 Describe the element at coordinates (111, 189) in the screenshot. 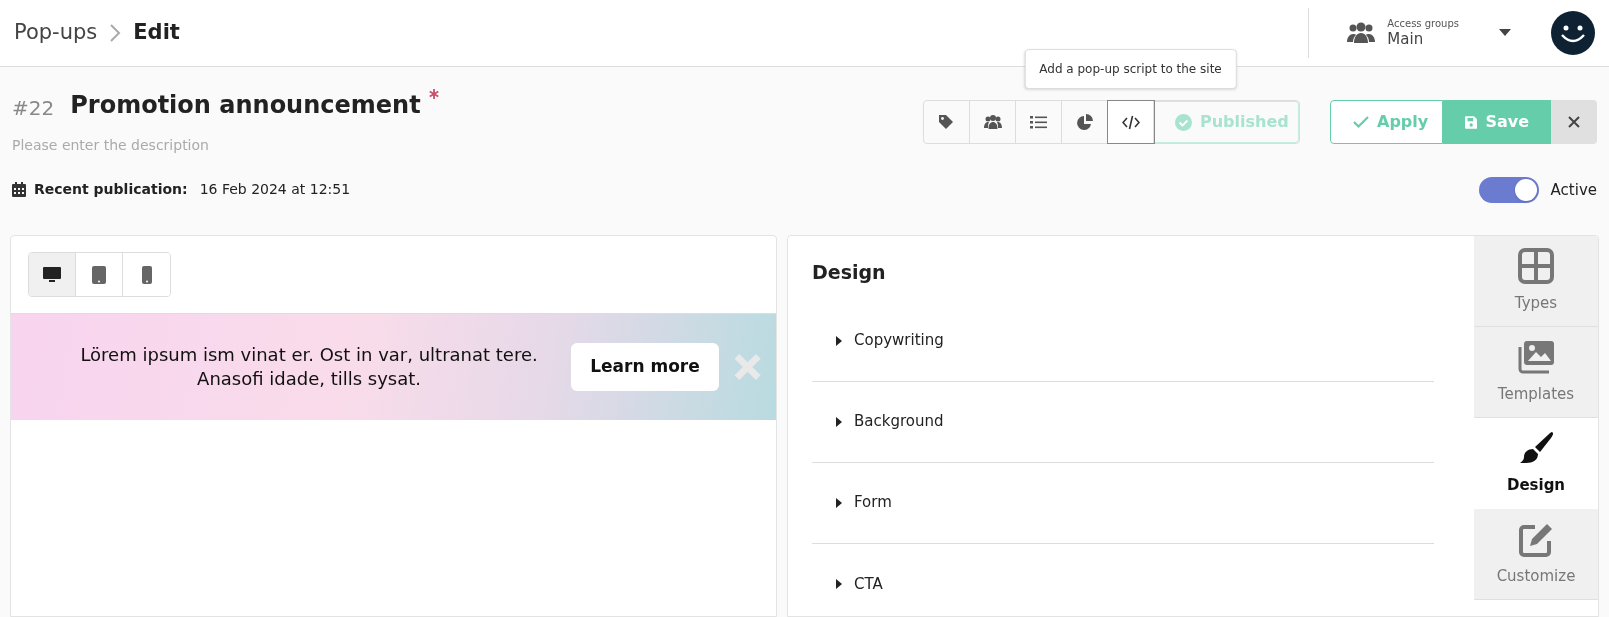

I see `publication-label: Recent publication:` at that location.